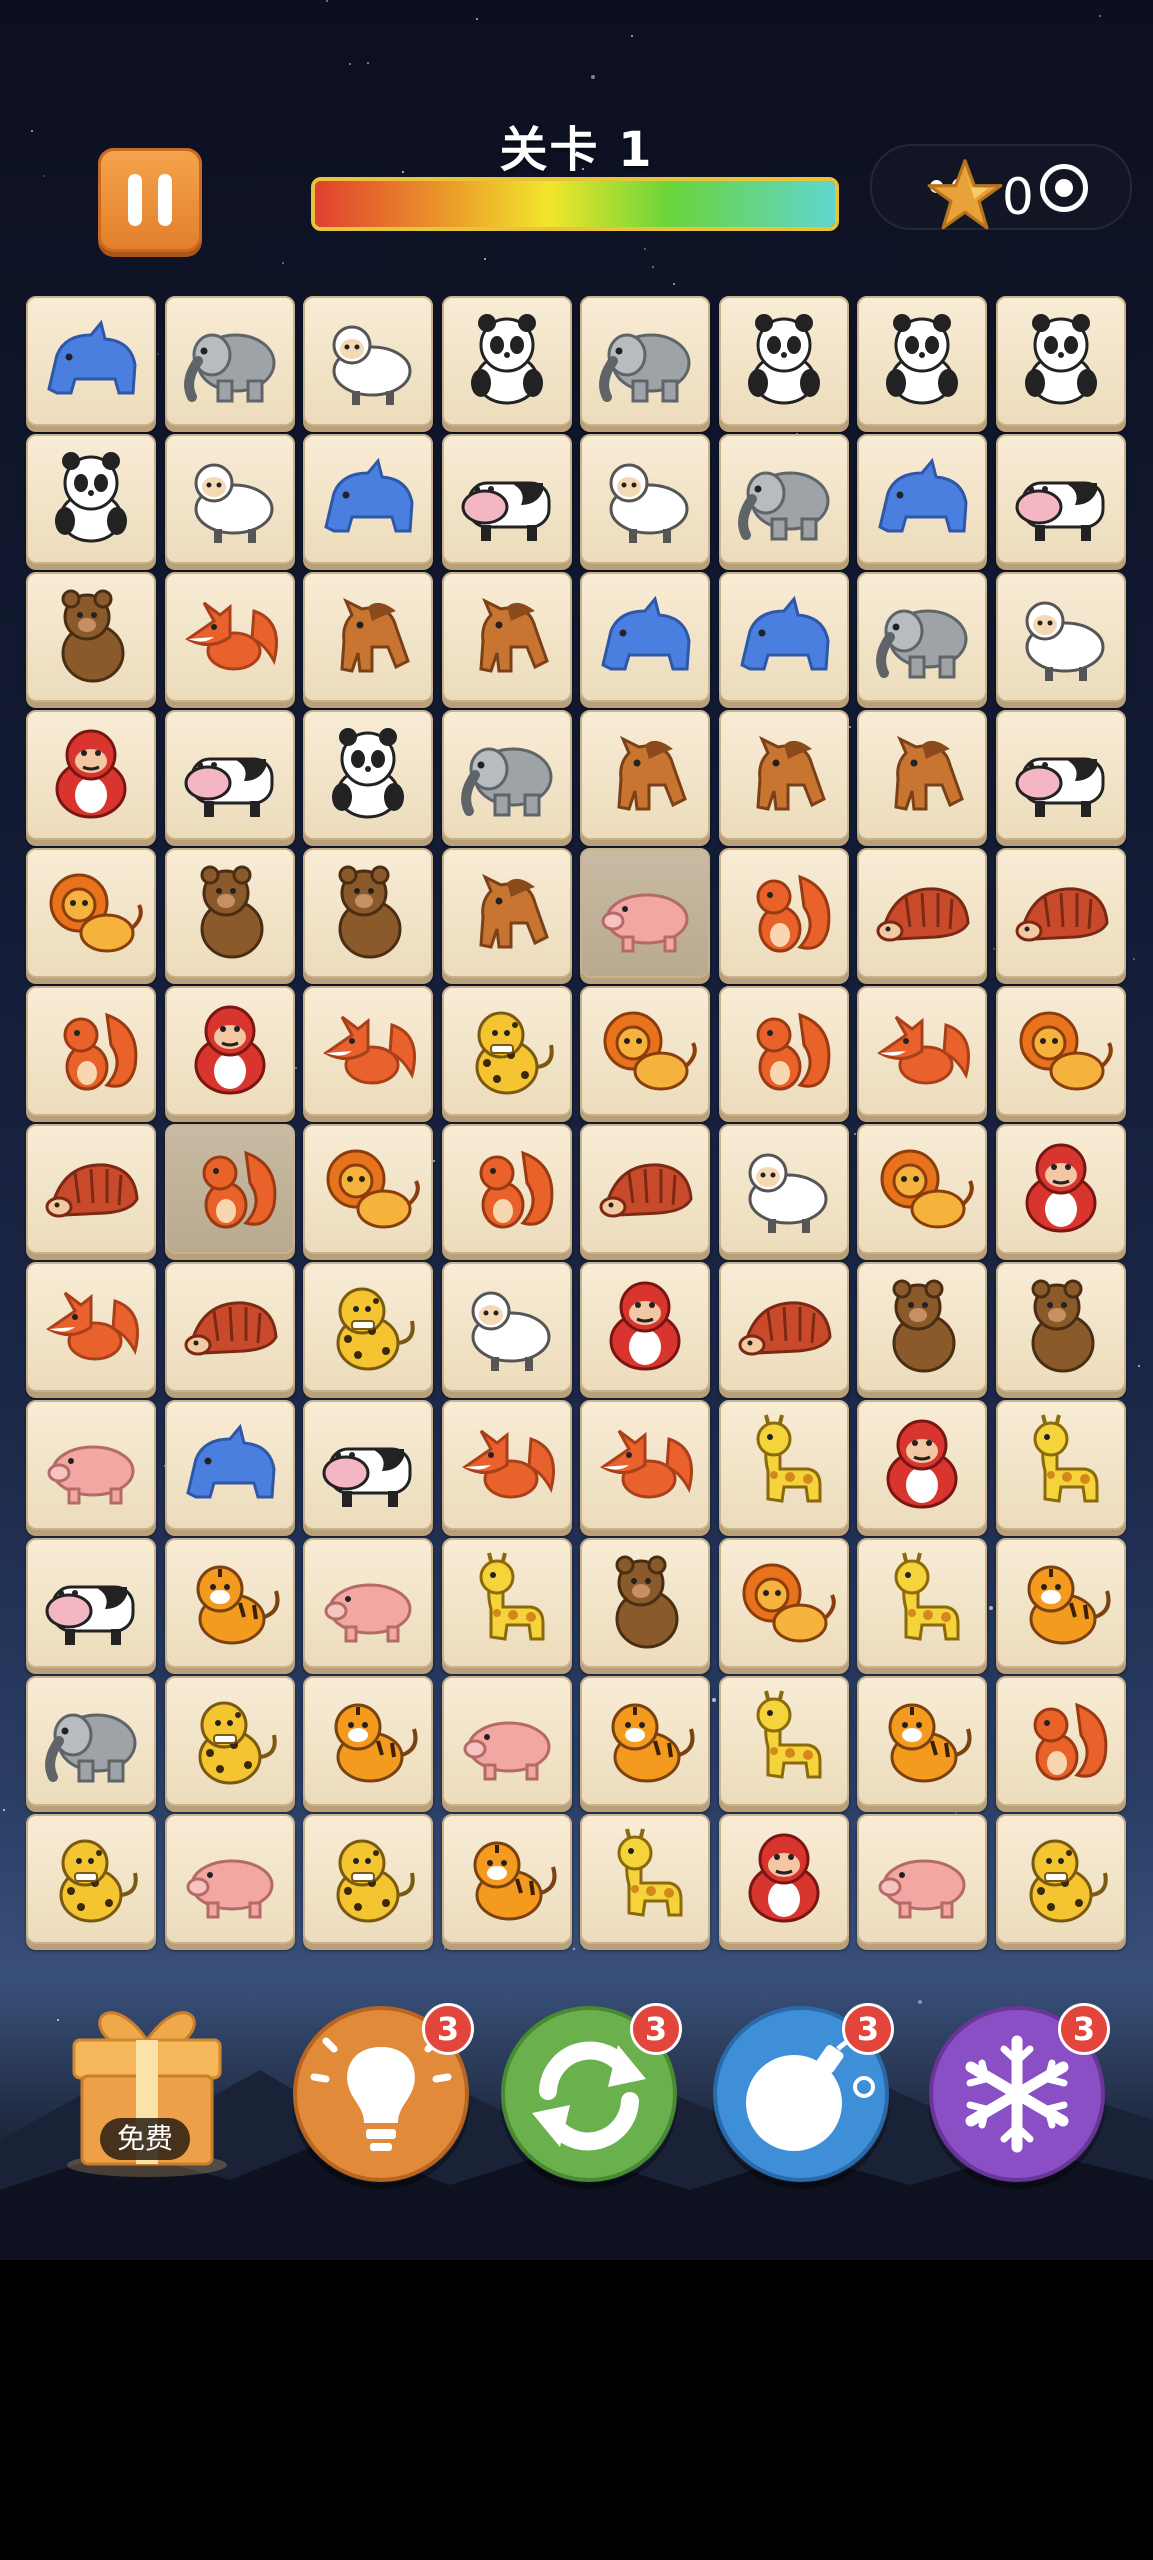 This screenshot has height=2560, width=1153. What do you see at coordinates (591, 2093) in the screenshot?
I see `shuffle-button: 3` at bounding box center [591, 2093].